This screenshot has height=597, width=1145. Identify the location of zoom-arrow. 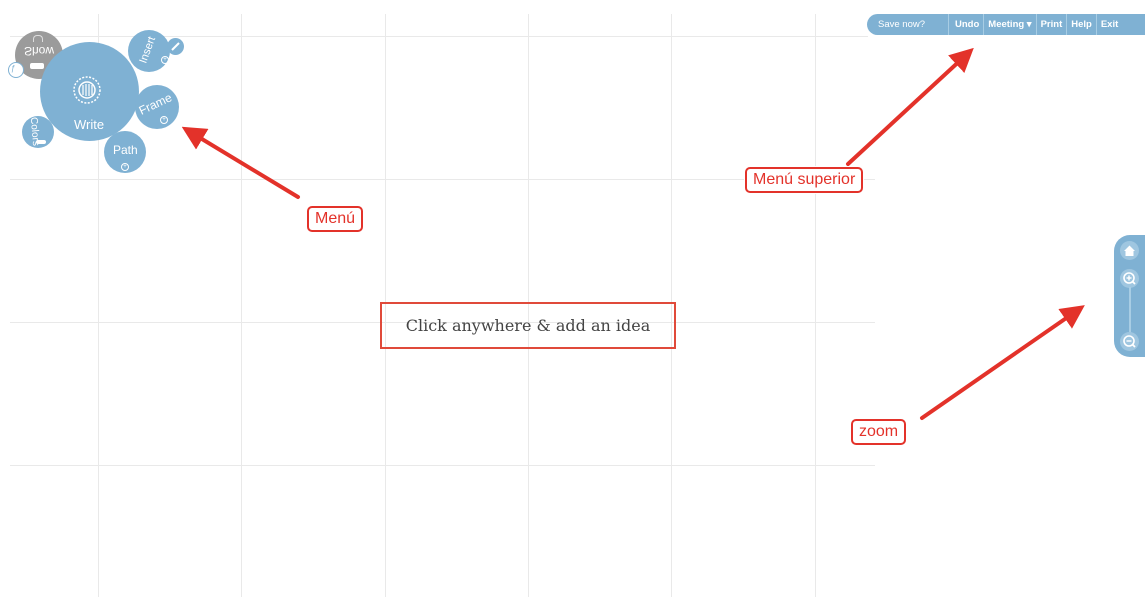
(1002, 362).